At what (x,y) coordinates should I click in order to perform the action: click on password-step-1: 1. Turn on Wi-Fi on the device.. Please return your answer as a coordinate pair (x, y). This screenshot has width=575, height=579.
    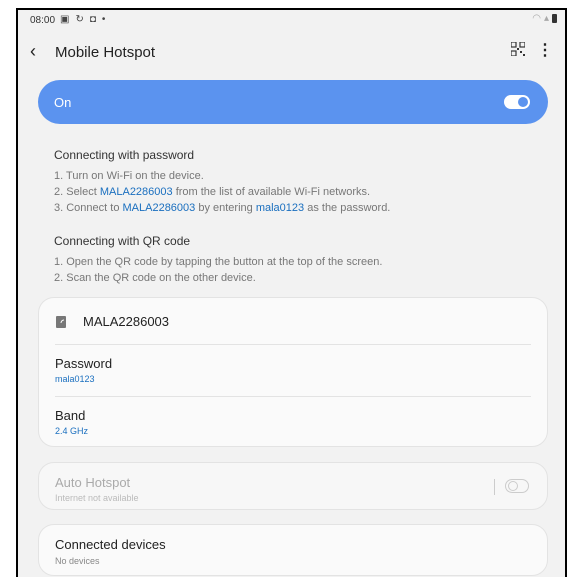
    Looking at the image, I should click on (129, 176).